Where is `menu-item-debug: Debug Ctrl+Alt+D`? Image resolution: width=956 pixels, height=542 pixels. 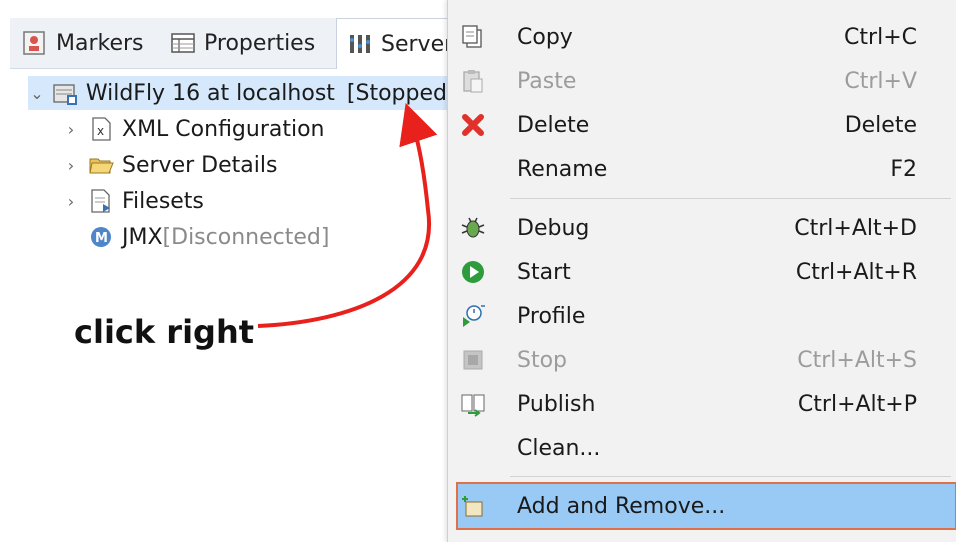
menu-item-debug: Debug Ctrl+Alt+D is located at coordinates (702, 228).